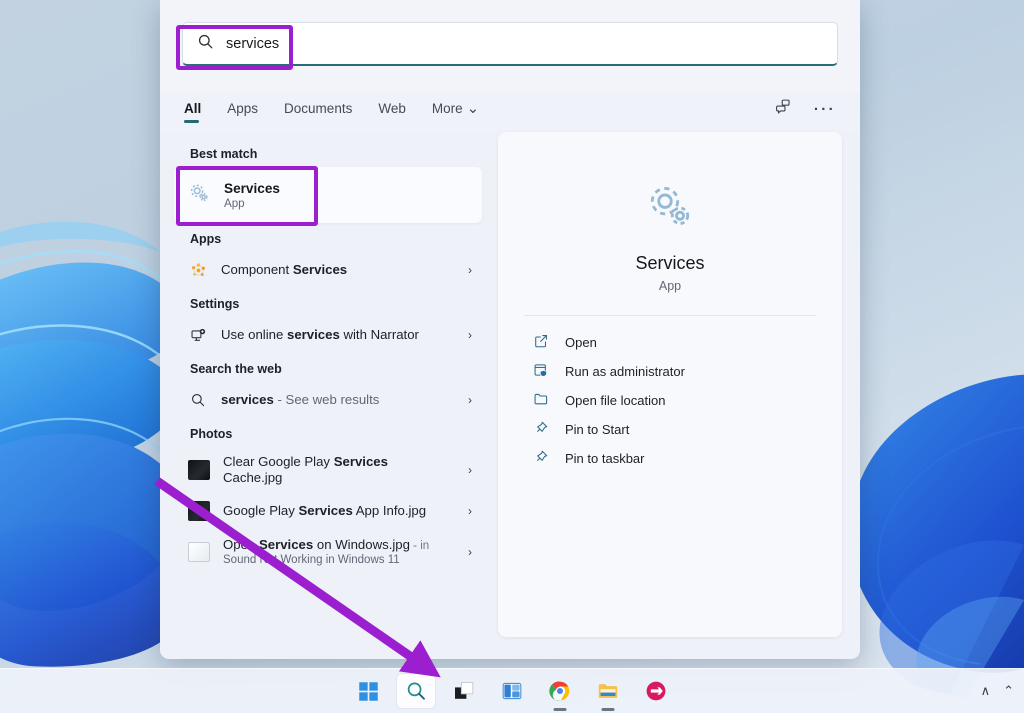 The image size is (1024, 713). What do you see at coordinates (447, 108) in the screenshot?
I see `tab-more-label: More` at bounding box center [447, 108].